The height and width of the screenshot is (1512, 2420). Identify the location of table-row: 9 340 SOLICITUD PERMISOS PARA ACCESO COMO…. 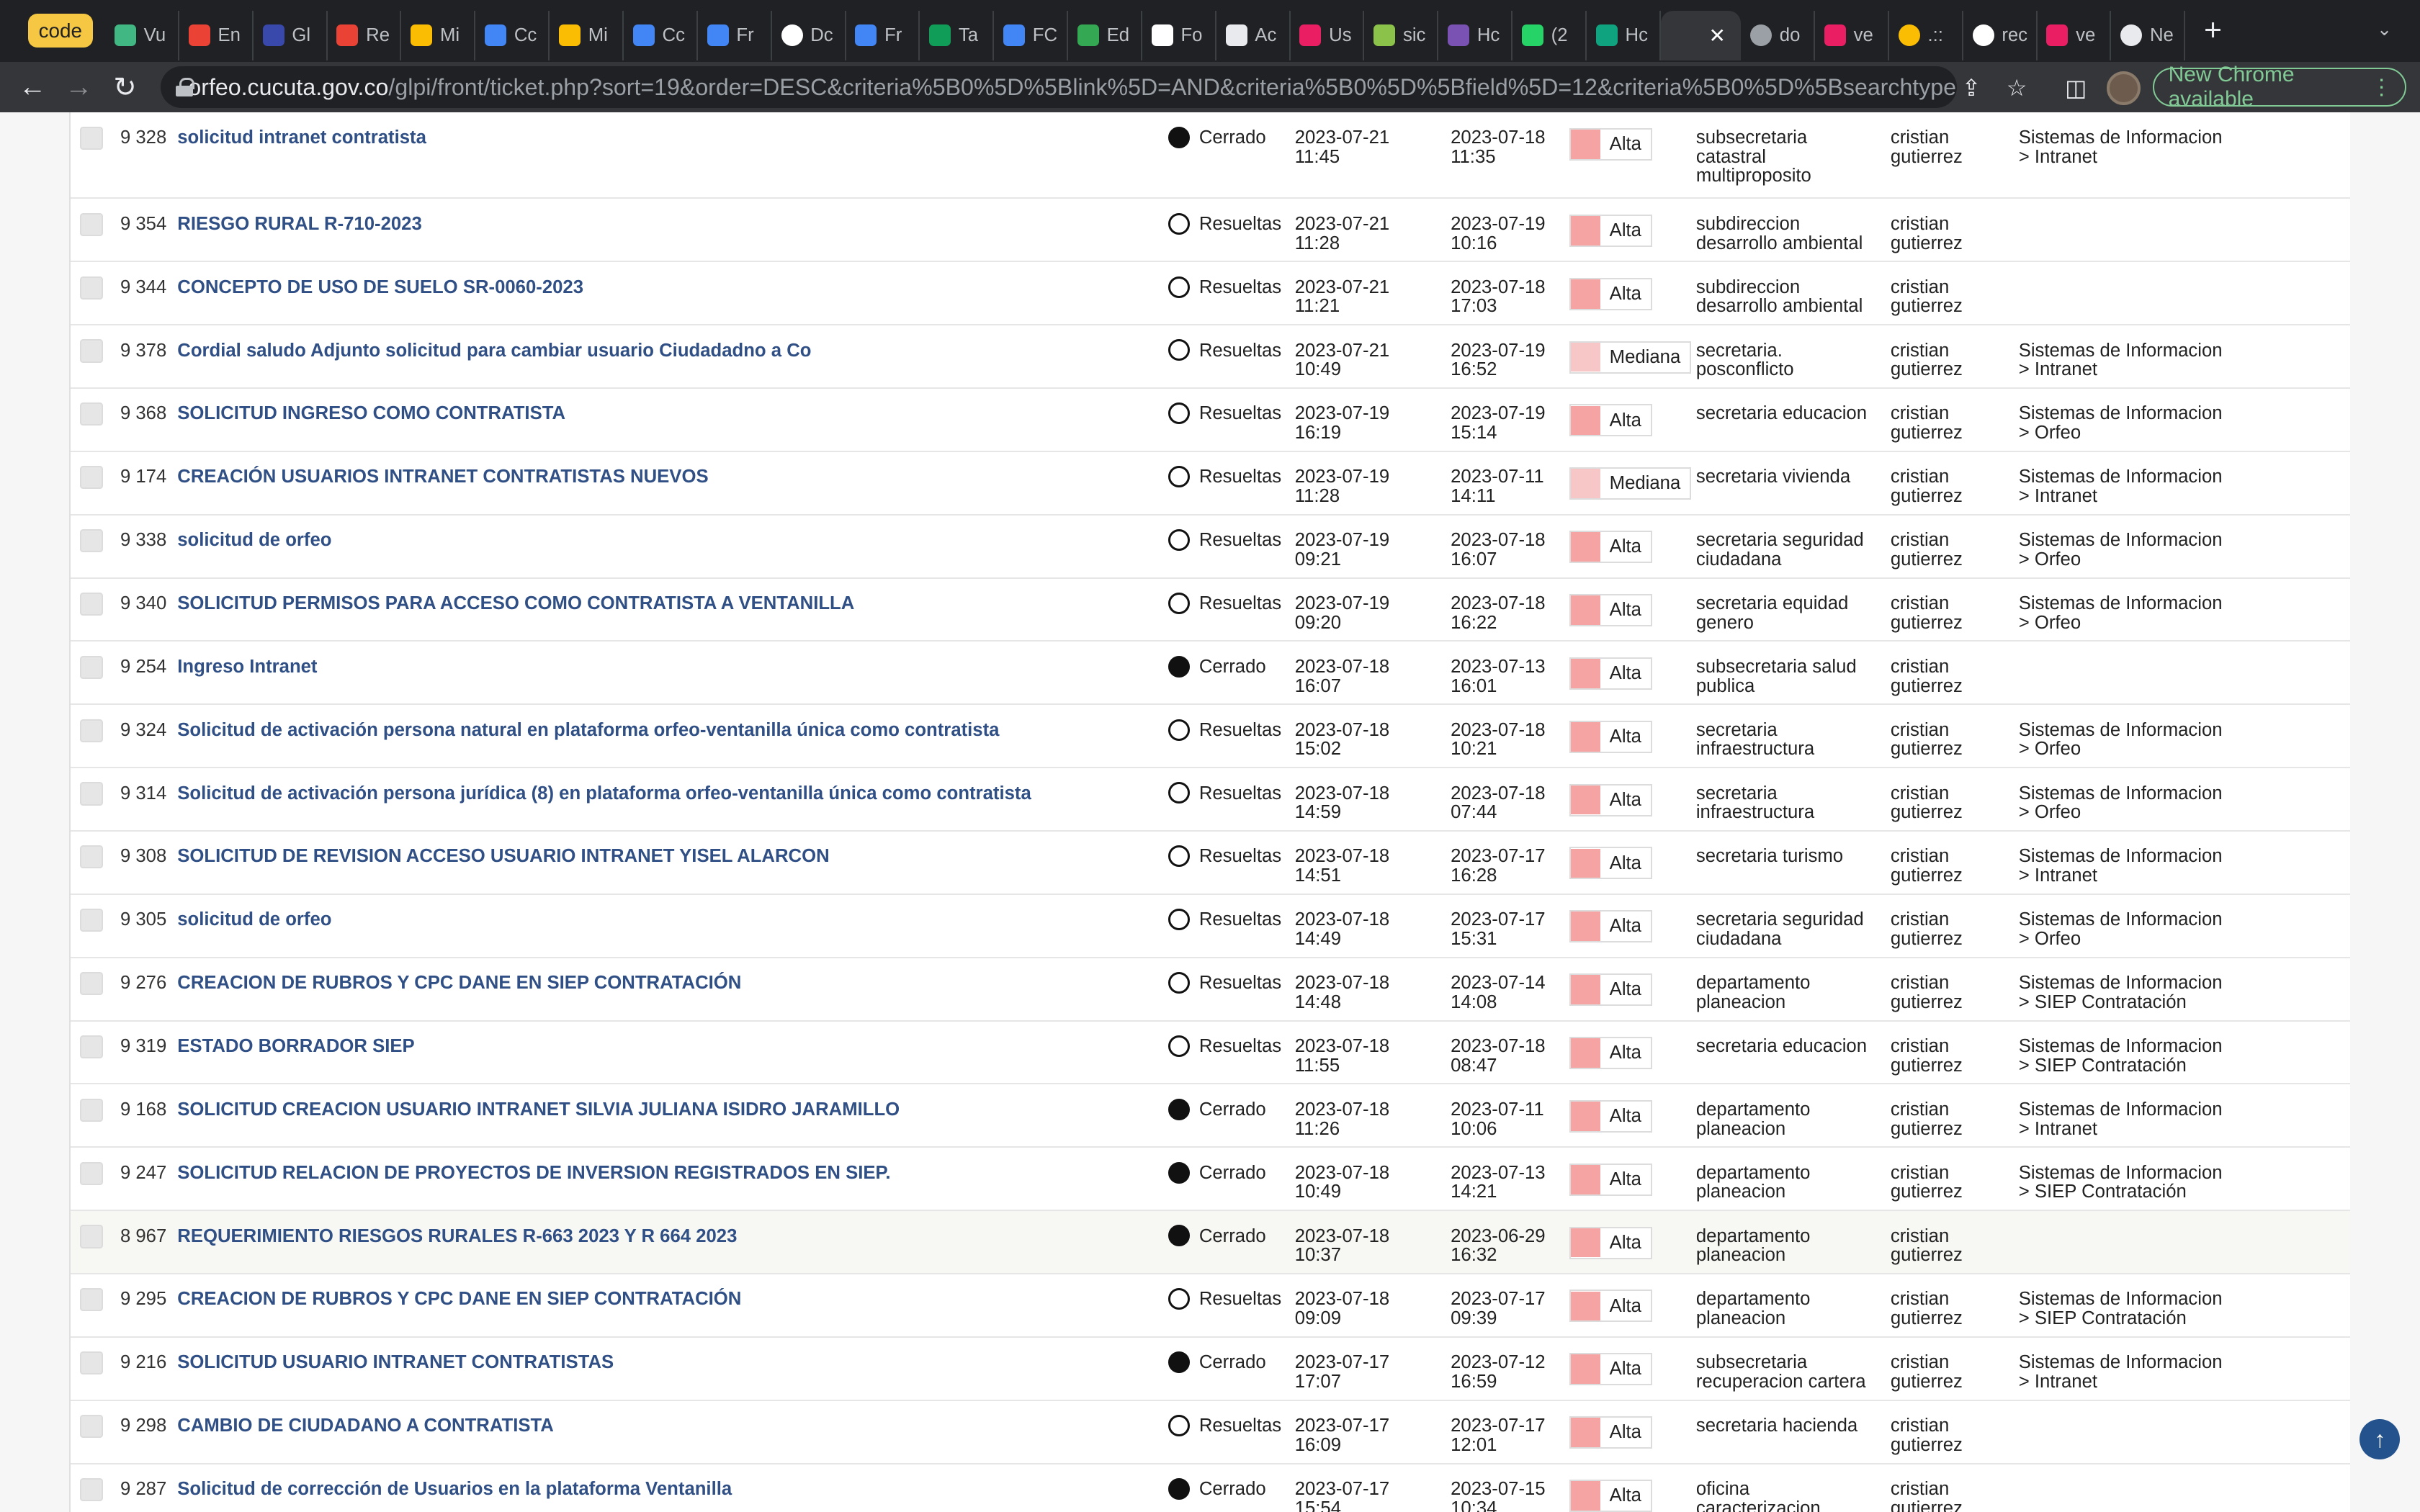
(1211, 610).